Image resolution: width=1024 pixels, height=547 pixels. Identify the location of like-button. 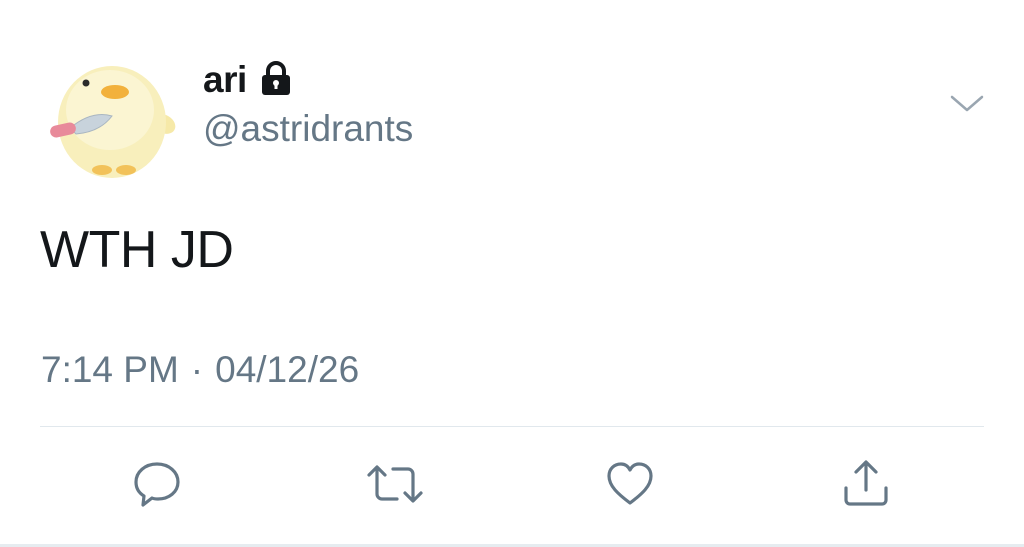
(630, 486).